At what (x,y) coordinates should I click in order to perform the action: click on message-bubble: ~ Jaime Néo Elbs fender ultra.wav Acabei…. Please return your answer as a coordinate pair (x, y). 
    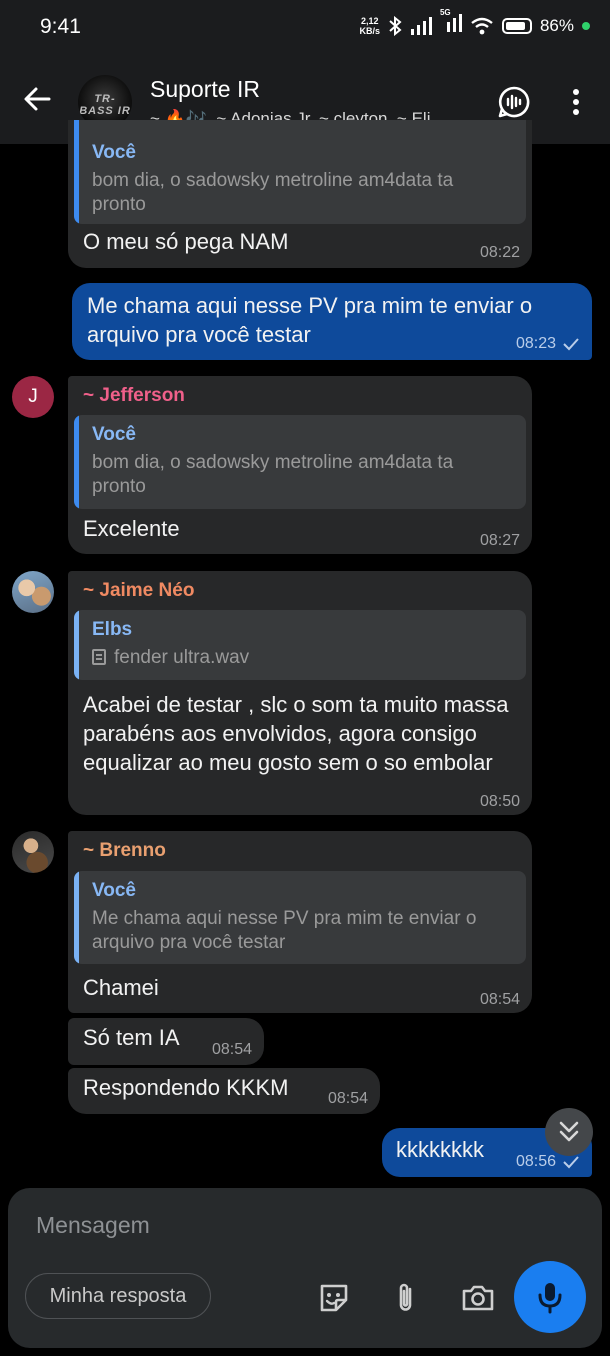
    Looking at the image, I should click on (300, 693).